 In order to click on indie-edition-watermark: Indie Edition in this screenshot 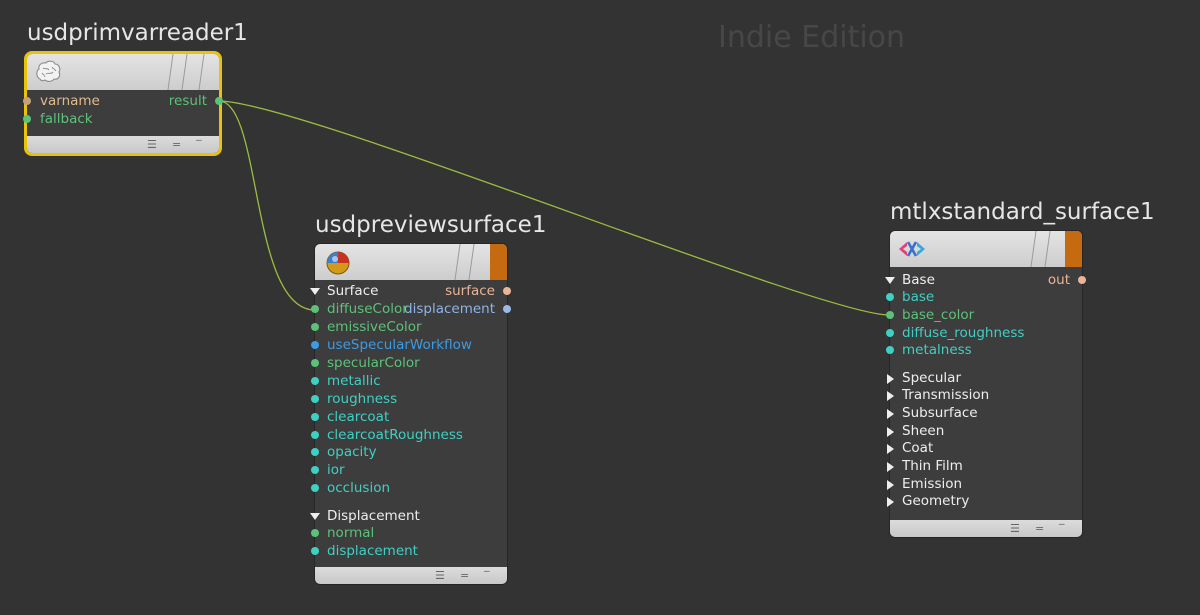, I will do `click(812, 37)`.